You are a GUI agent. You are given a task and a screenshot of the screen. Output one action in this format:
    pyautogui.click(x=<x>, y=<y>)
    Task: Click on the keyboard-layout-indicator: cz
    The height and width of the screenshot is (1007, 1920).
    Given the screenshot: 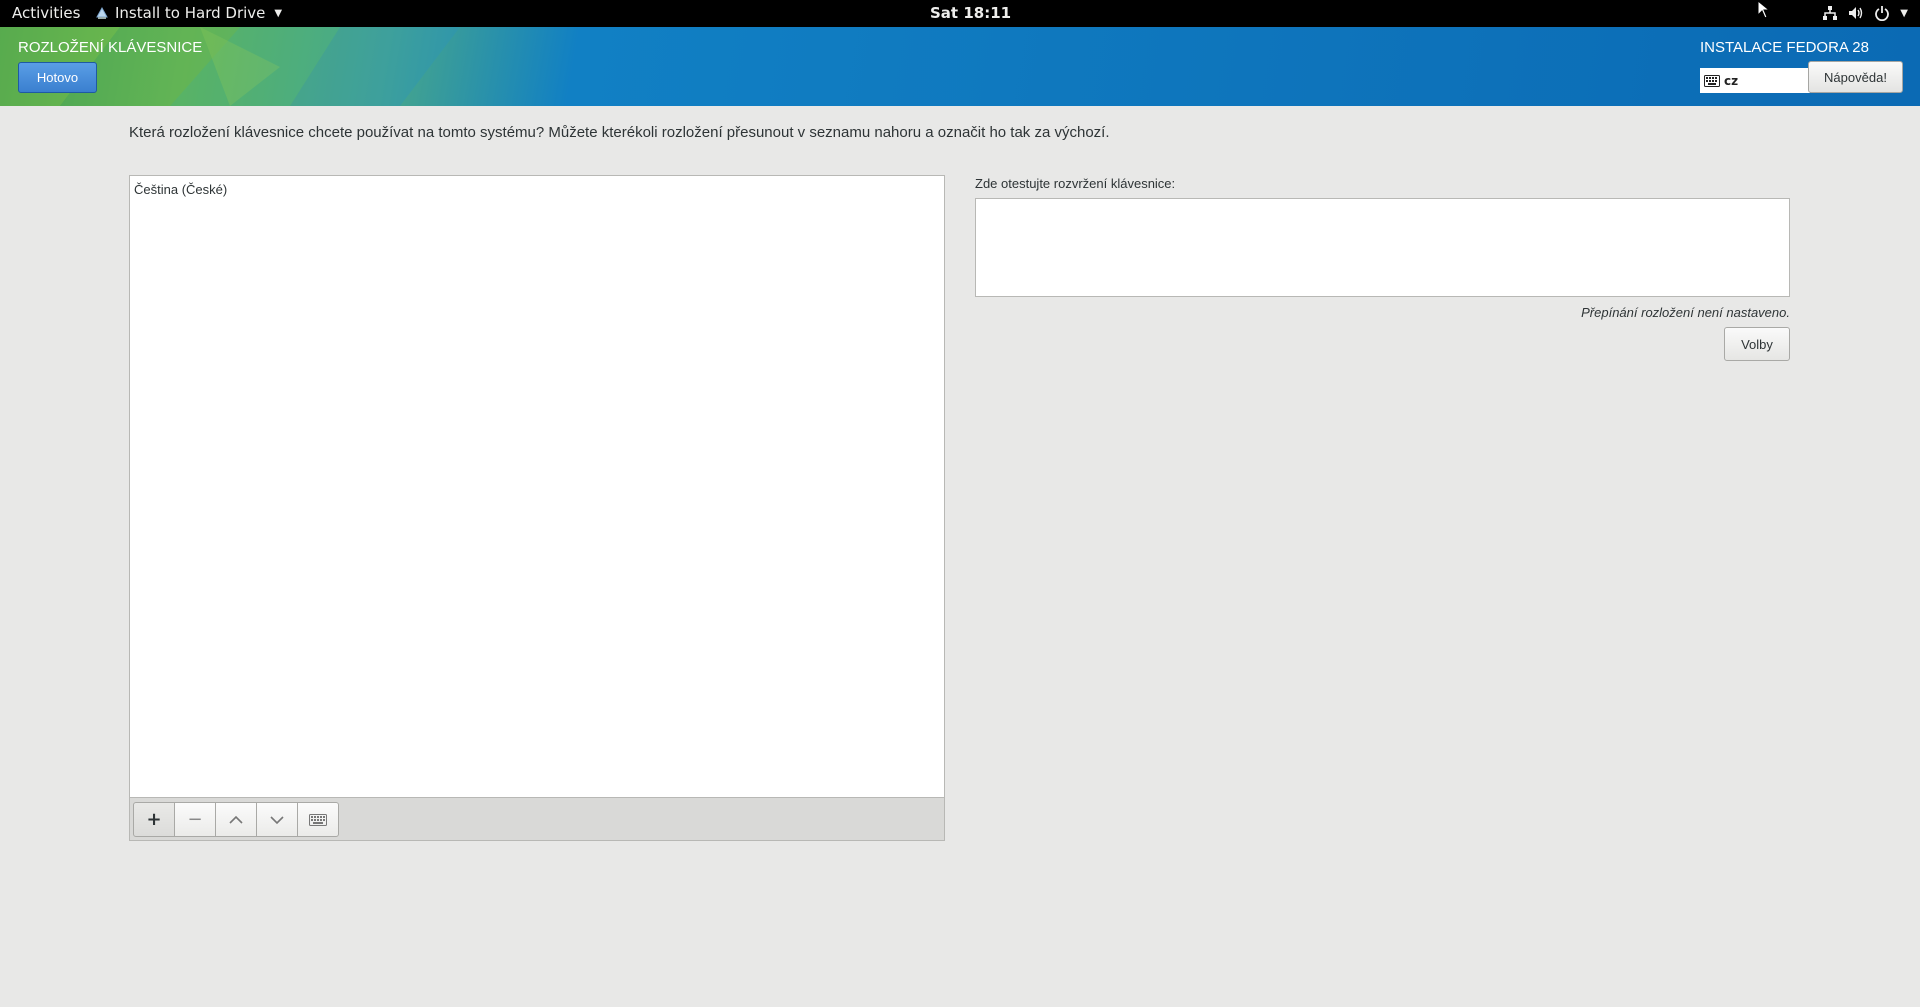 What is the action you would take?
    pyautogui.click(x=1755, y=80)
    